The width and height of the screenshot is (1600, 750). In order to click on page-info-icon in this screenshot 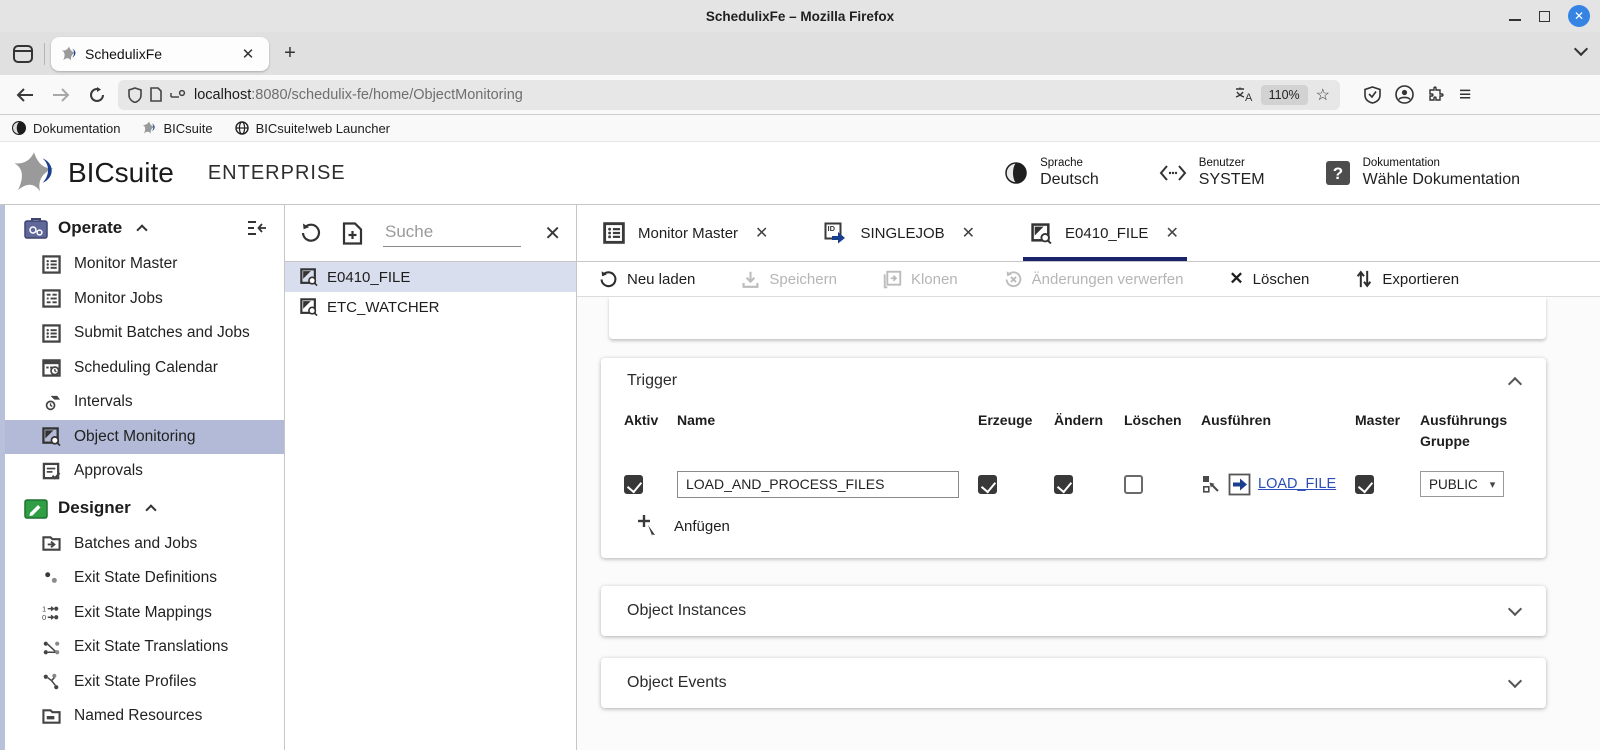, I will do `click(156, 94)`.